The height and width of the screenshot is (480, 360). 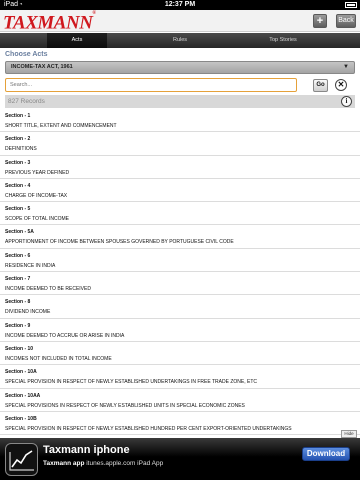 What do you see at coordinates (19, 232) in the screenshot?
I see `section-number: Section - 5A` at bounding box center [19, 232].